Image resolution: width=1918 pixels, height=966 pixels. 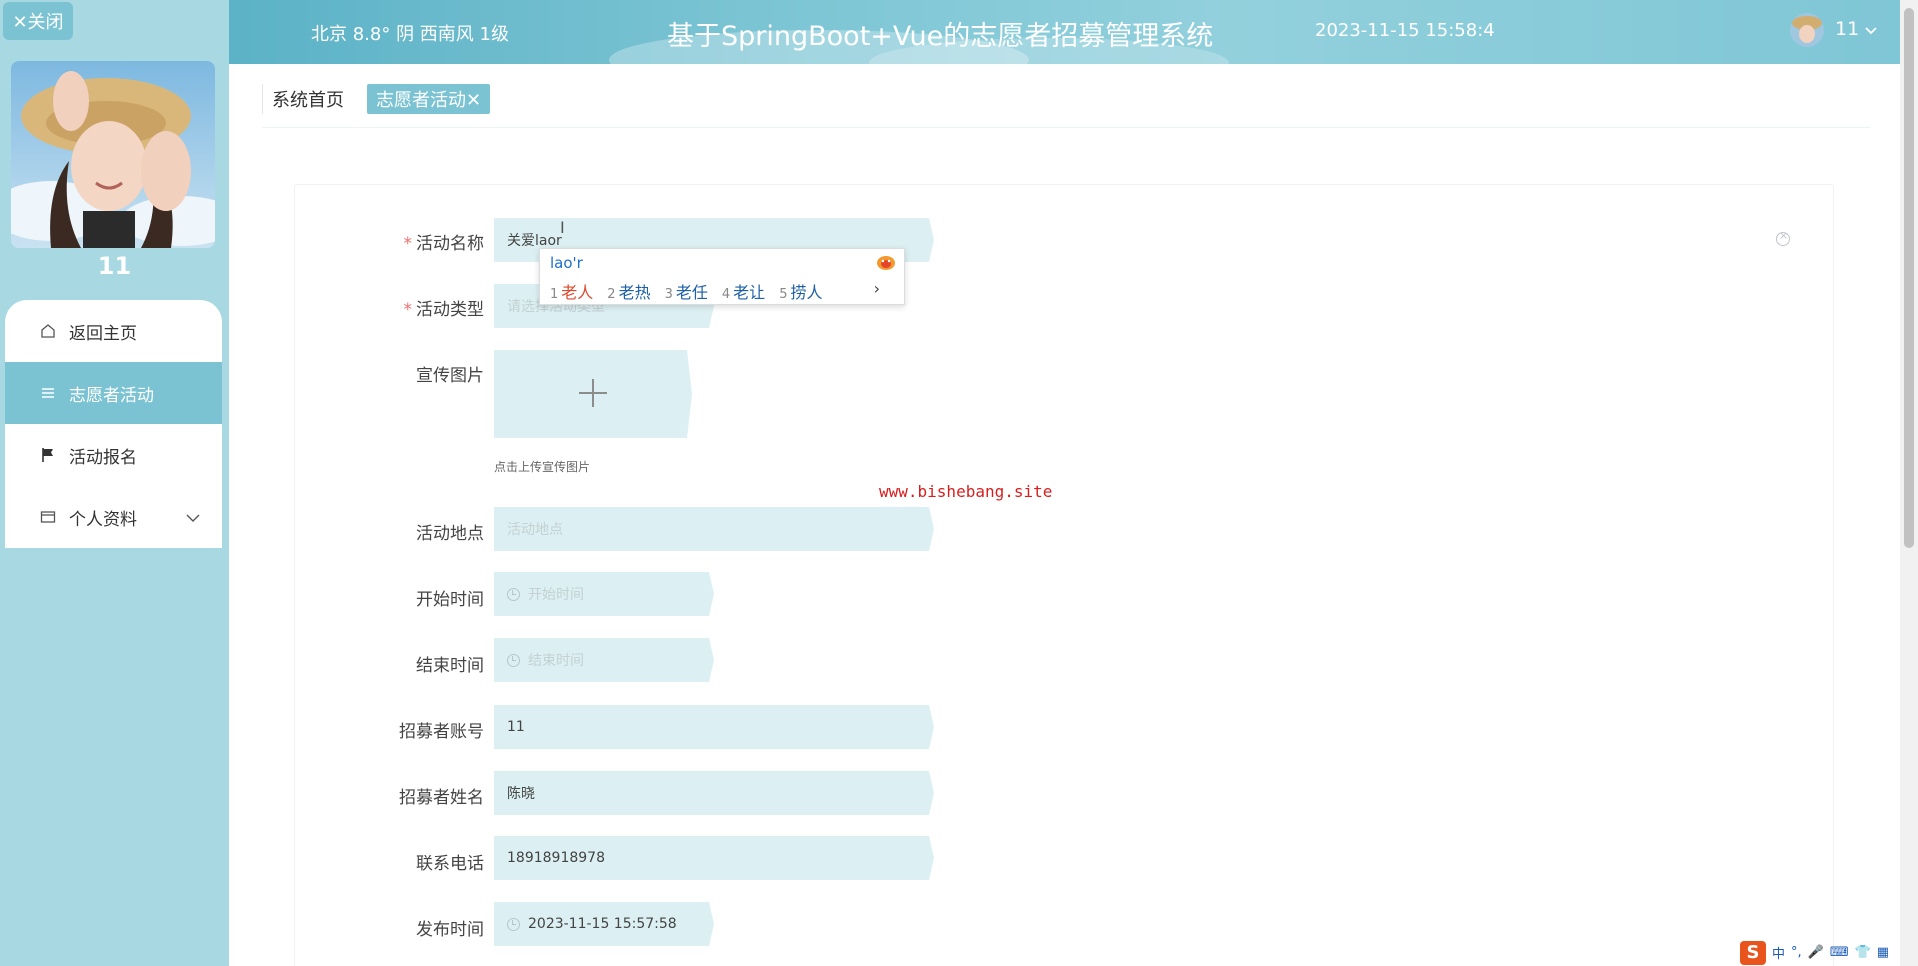 I want to click on promo-image-label: 宣传图片, so click(x=450, y=376).